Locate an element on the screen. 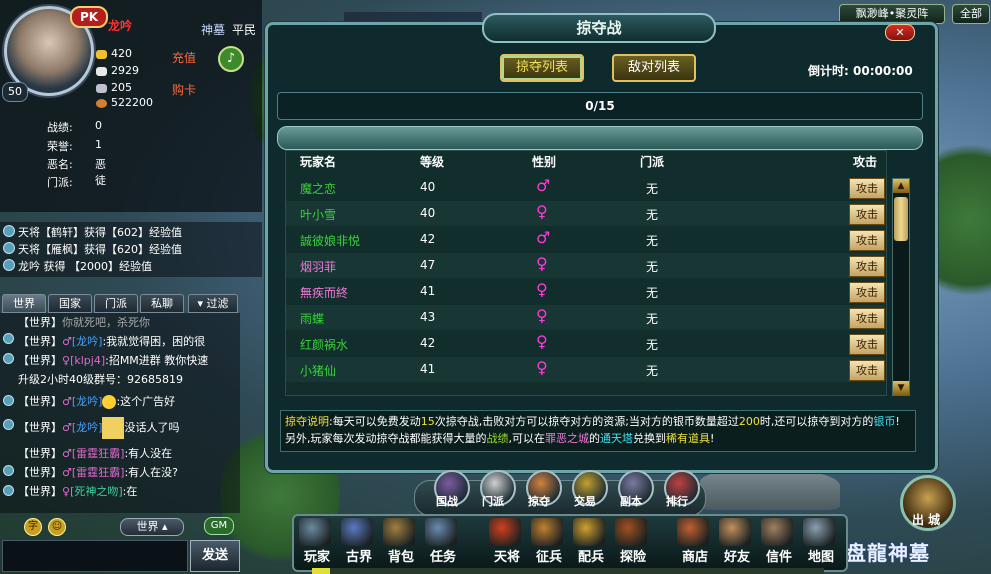 This screenshot has width=991, height=574. menu-explore-button: 探险 is located at coordinates (632, 541).